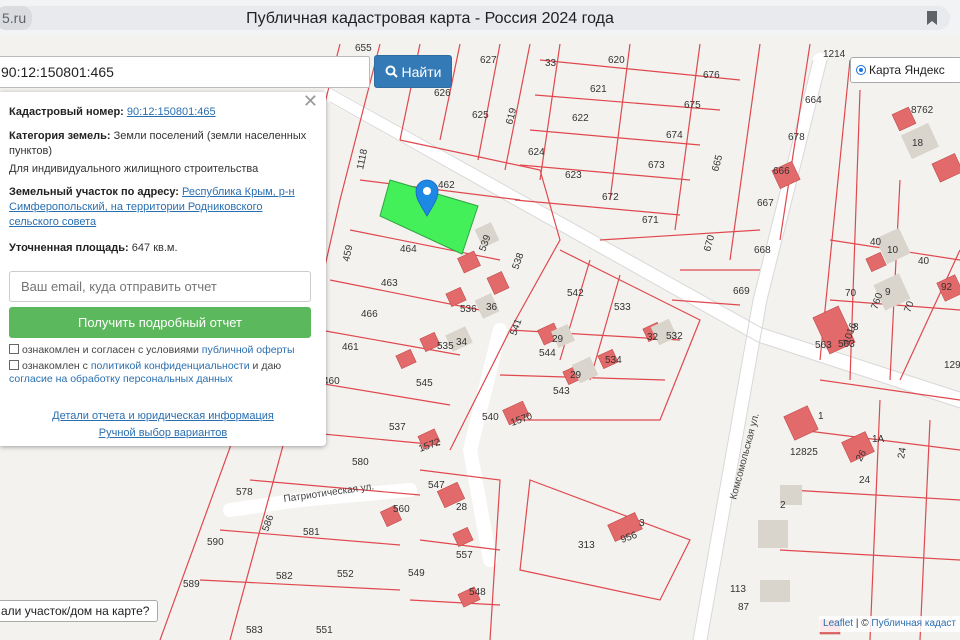  Describe the element at coordinates (893, 250) in the screenshot. I see `parcel-label: 10` at that location.